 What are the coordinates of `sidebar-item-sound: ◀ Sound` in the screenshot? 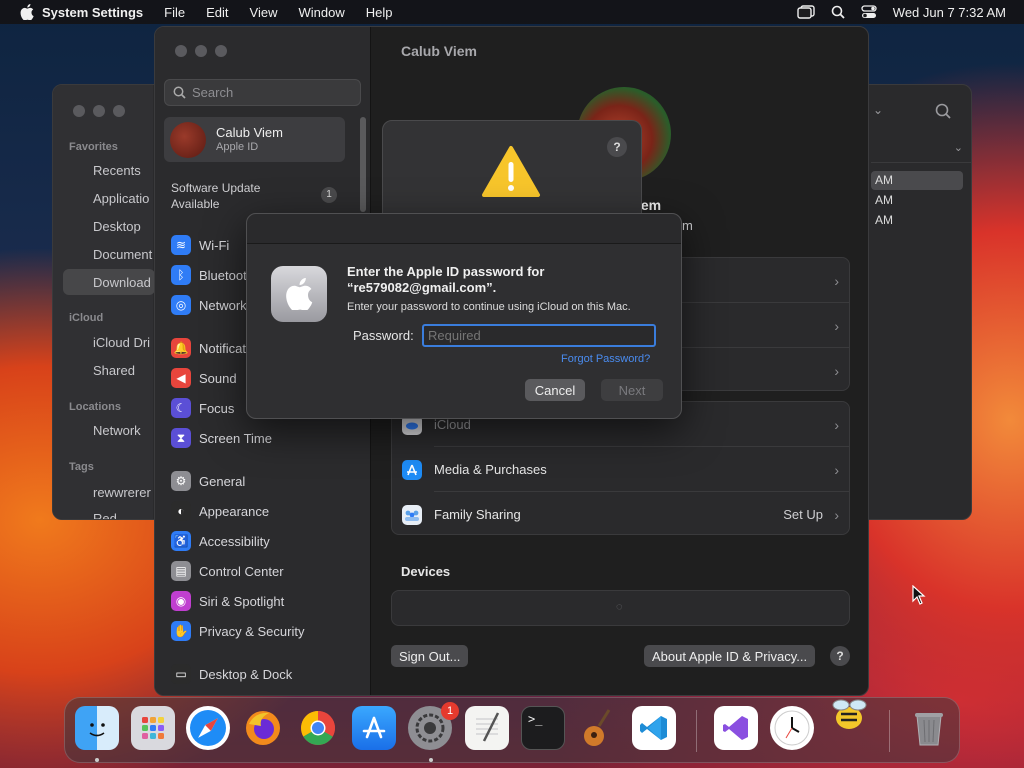 It's located at (204, 378).